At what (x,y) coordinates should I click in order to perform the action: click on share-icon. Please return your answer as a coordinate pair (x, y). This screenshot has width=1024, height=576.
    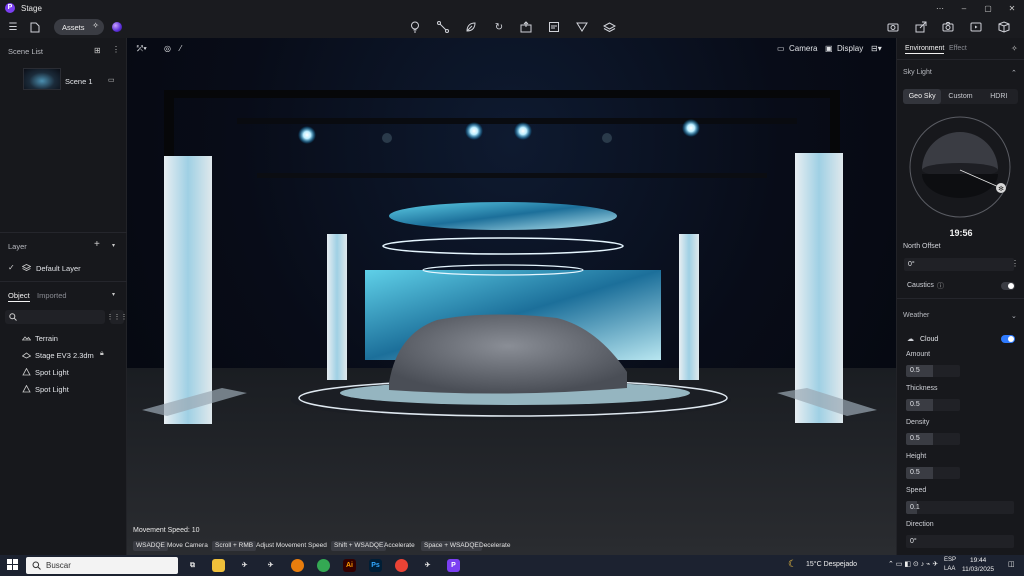
    Looking at the image, I should click on (921, 27).